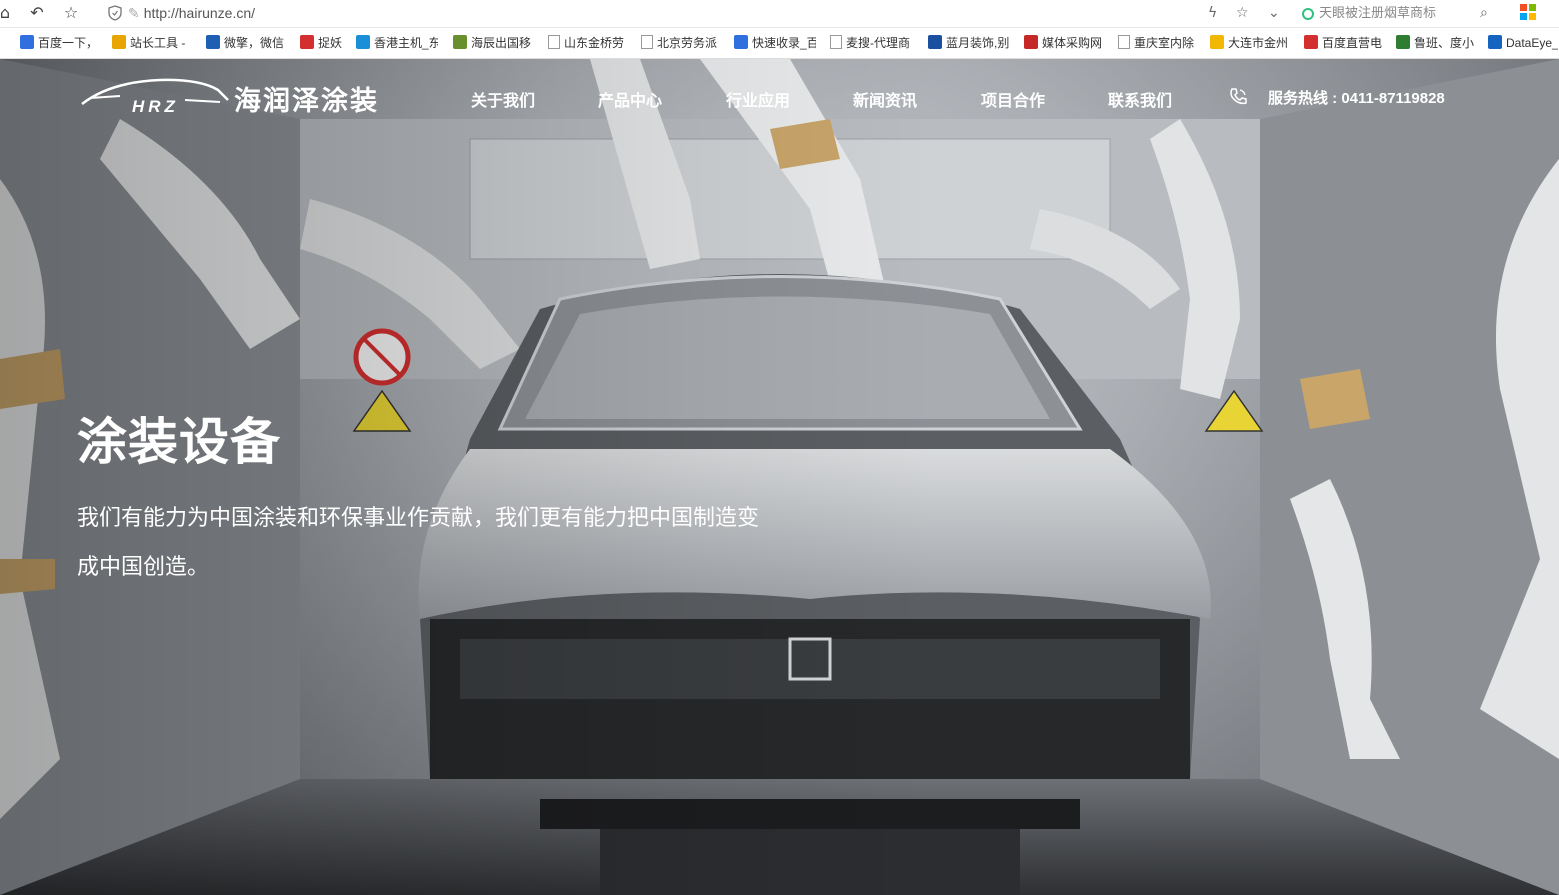  Describe the element at coordinates (1495, 42) in the screenshot. I see `shield-icon` at that location.